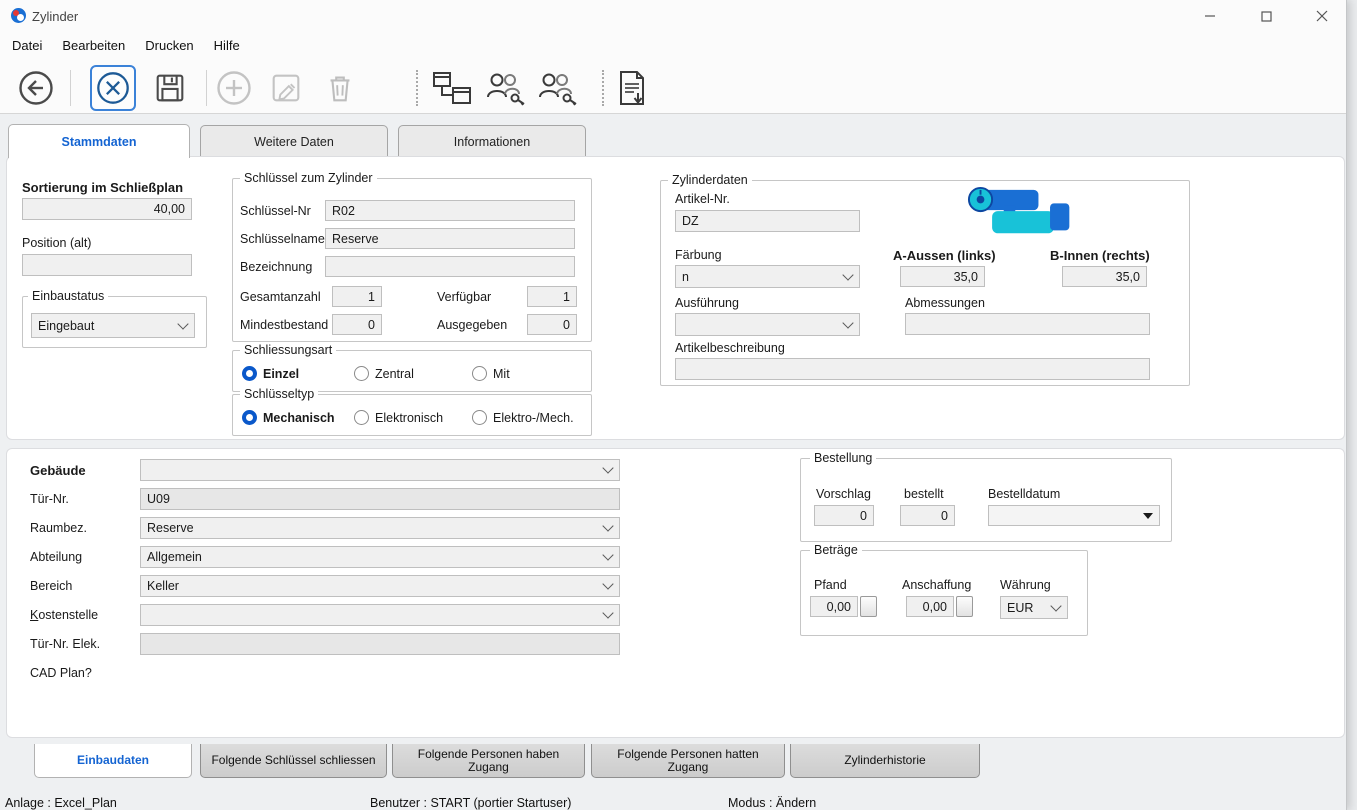 The width and height of the screenshot is (1357, 810). I want to click on add-button, so click(234, 88).